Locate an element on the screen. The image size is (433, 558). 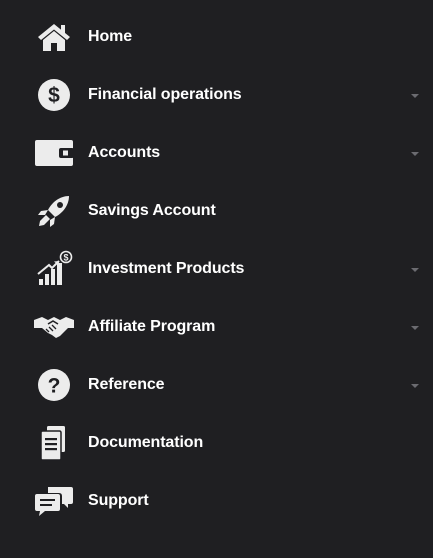
sidebar-item-label: Investment Products is located at coordinates (166, 268).